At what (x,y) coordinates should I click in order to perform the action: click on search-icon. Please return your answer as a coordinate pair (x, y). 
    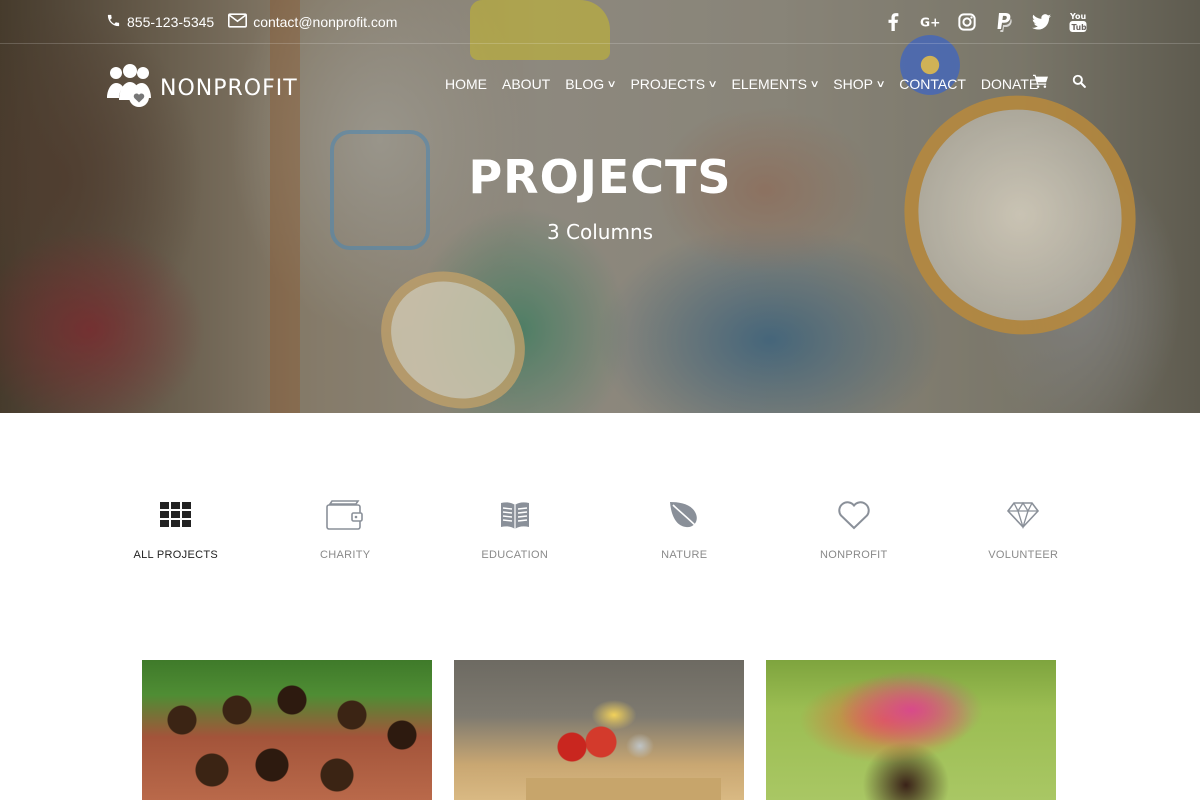
    Looking at the image, I should click on (1079, 83).